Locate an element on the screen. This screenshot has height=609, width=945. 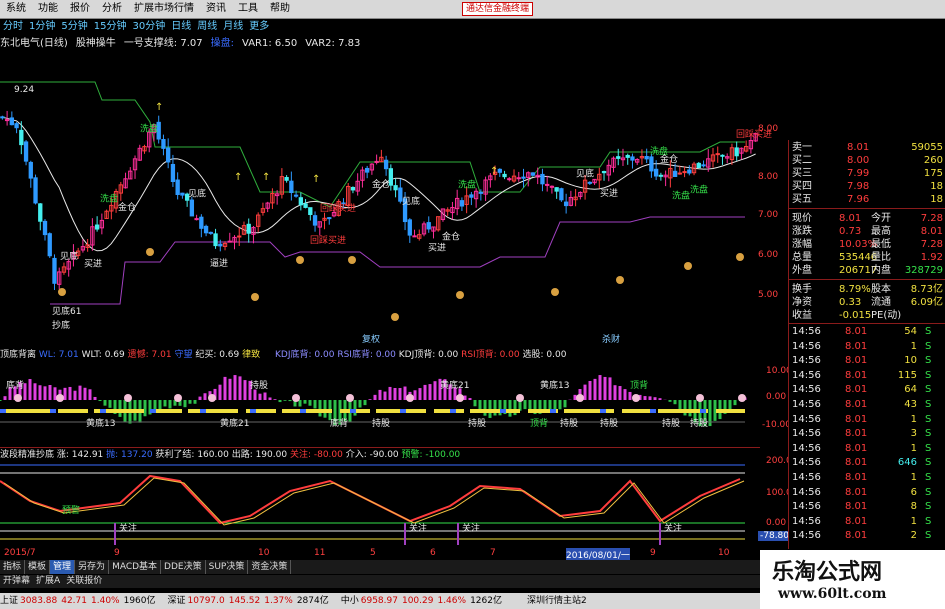
indicator-tab: DDE决策 is located at coordinates (183, 567).